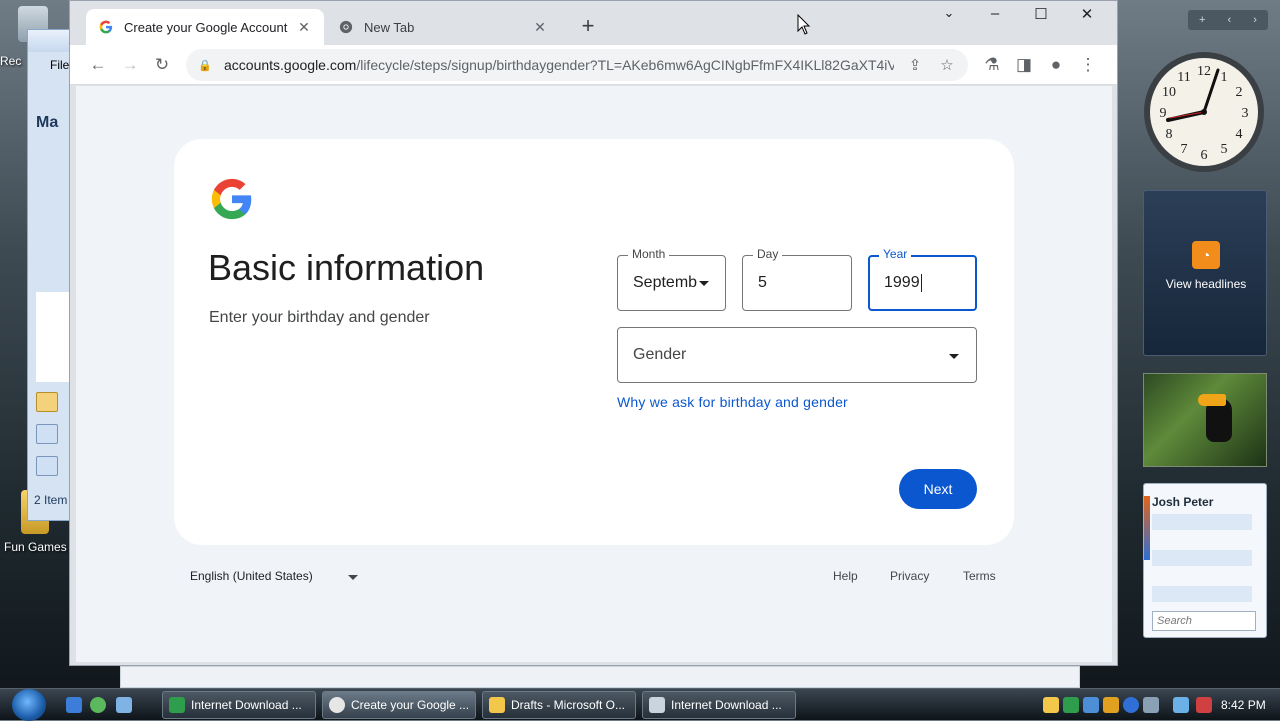 This screenshot has width=1280, height=721. Describe the element at coordinates (1206, 255) in the screenshot. I see `rss-icon: ◔` at that location.